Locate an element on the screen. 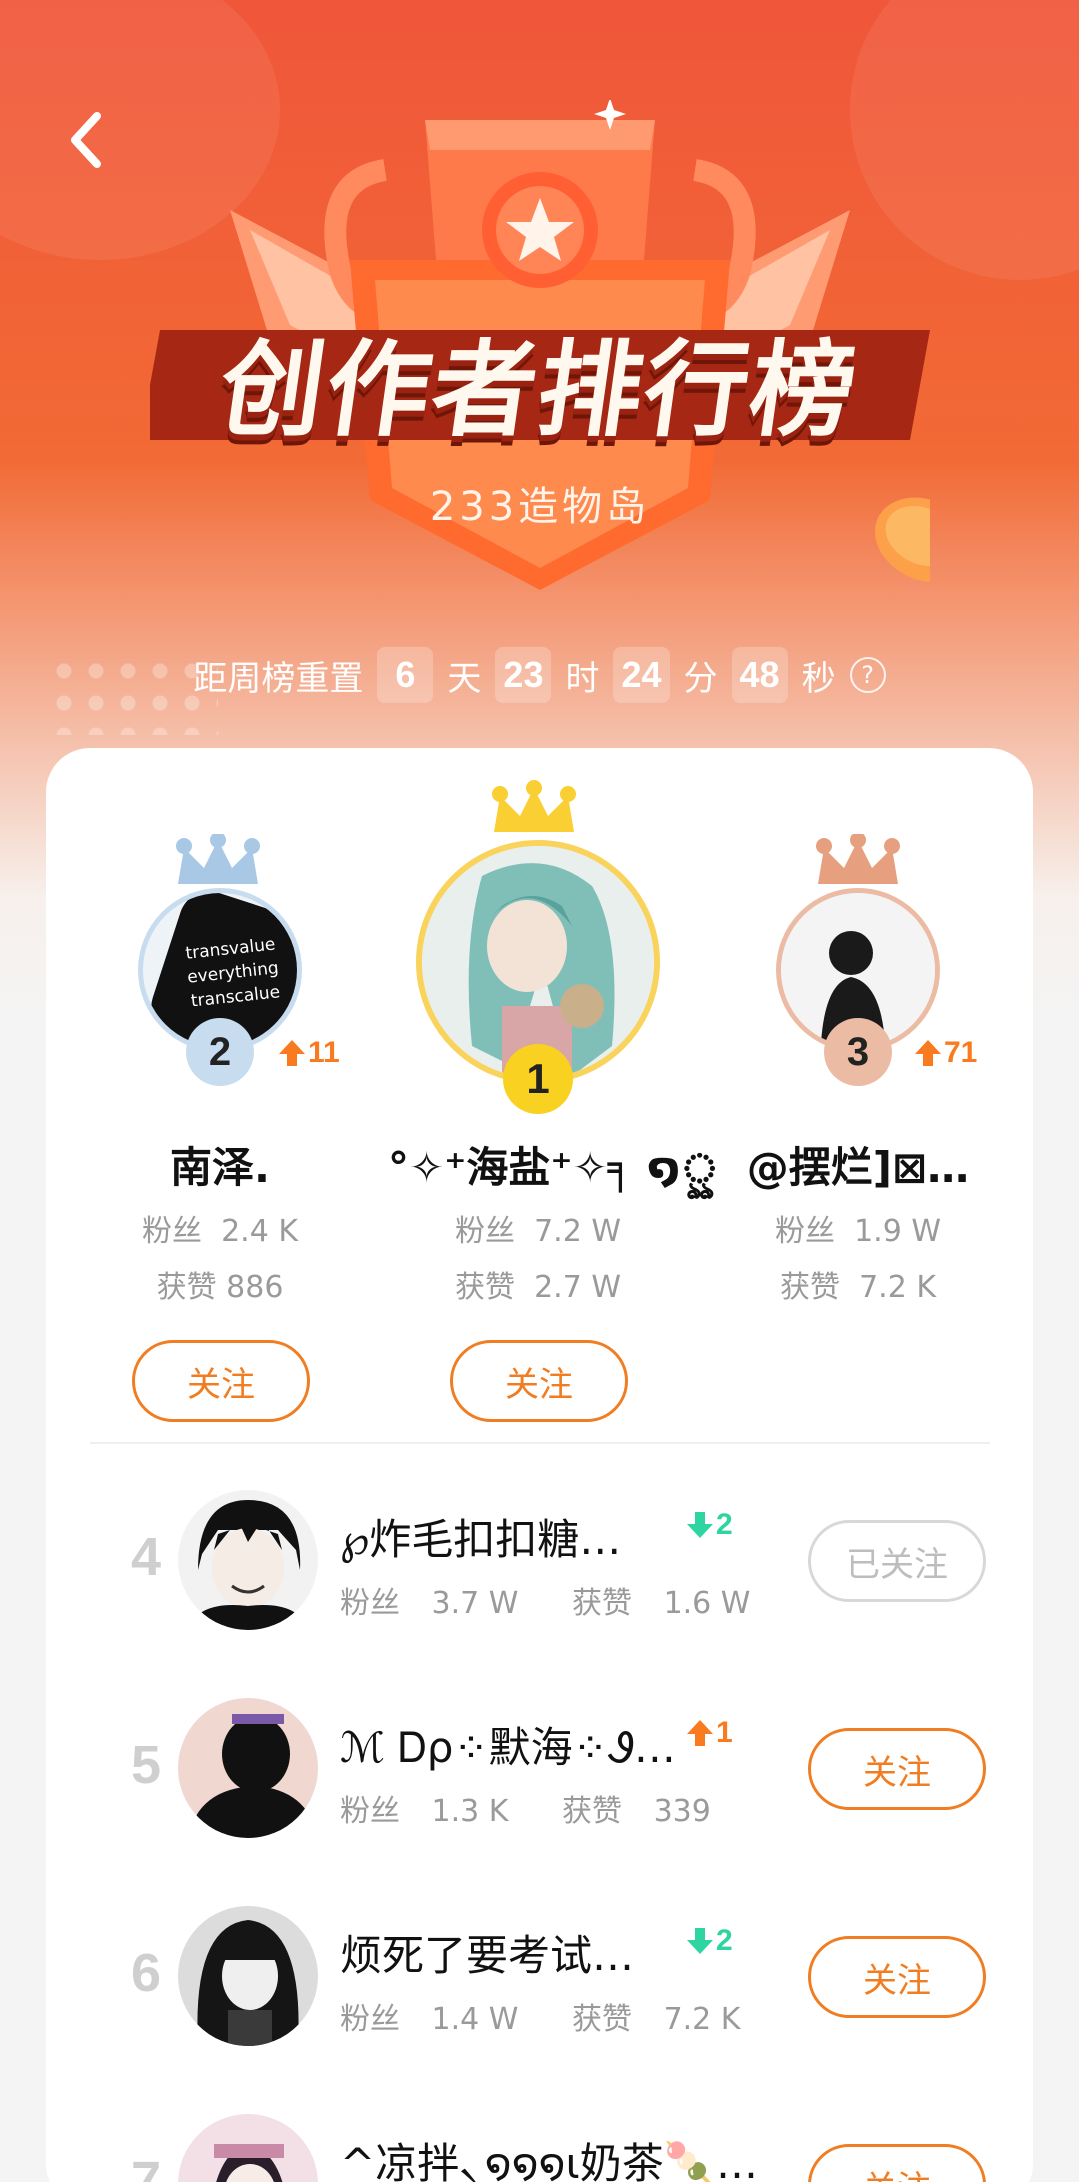 The image size is (1079, 2182). fans-count: 1.9 W is located at coordinates (897, 1231).